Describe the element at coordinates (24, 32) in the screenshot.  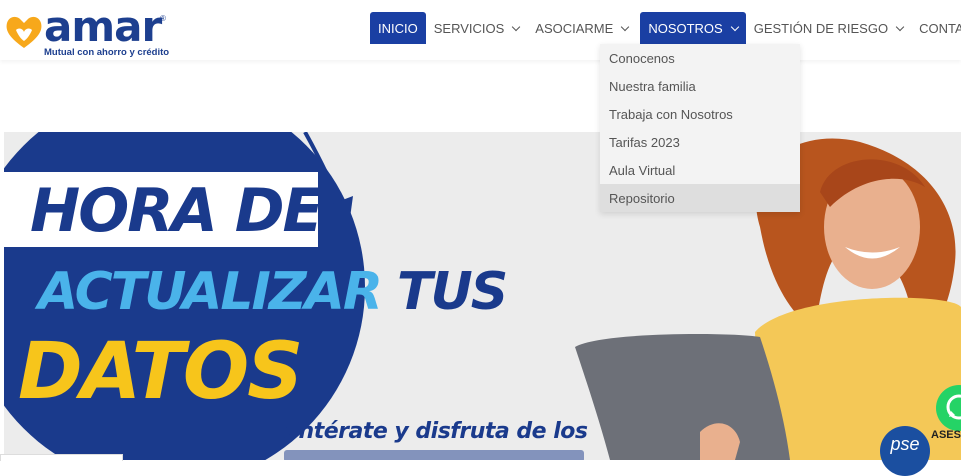
I see `heart-hands-icon` at that location.